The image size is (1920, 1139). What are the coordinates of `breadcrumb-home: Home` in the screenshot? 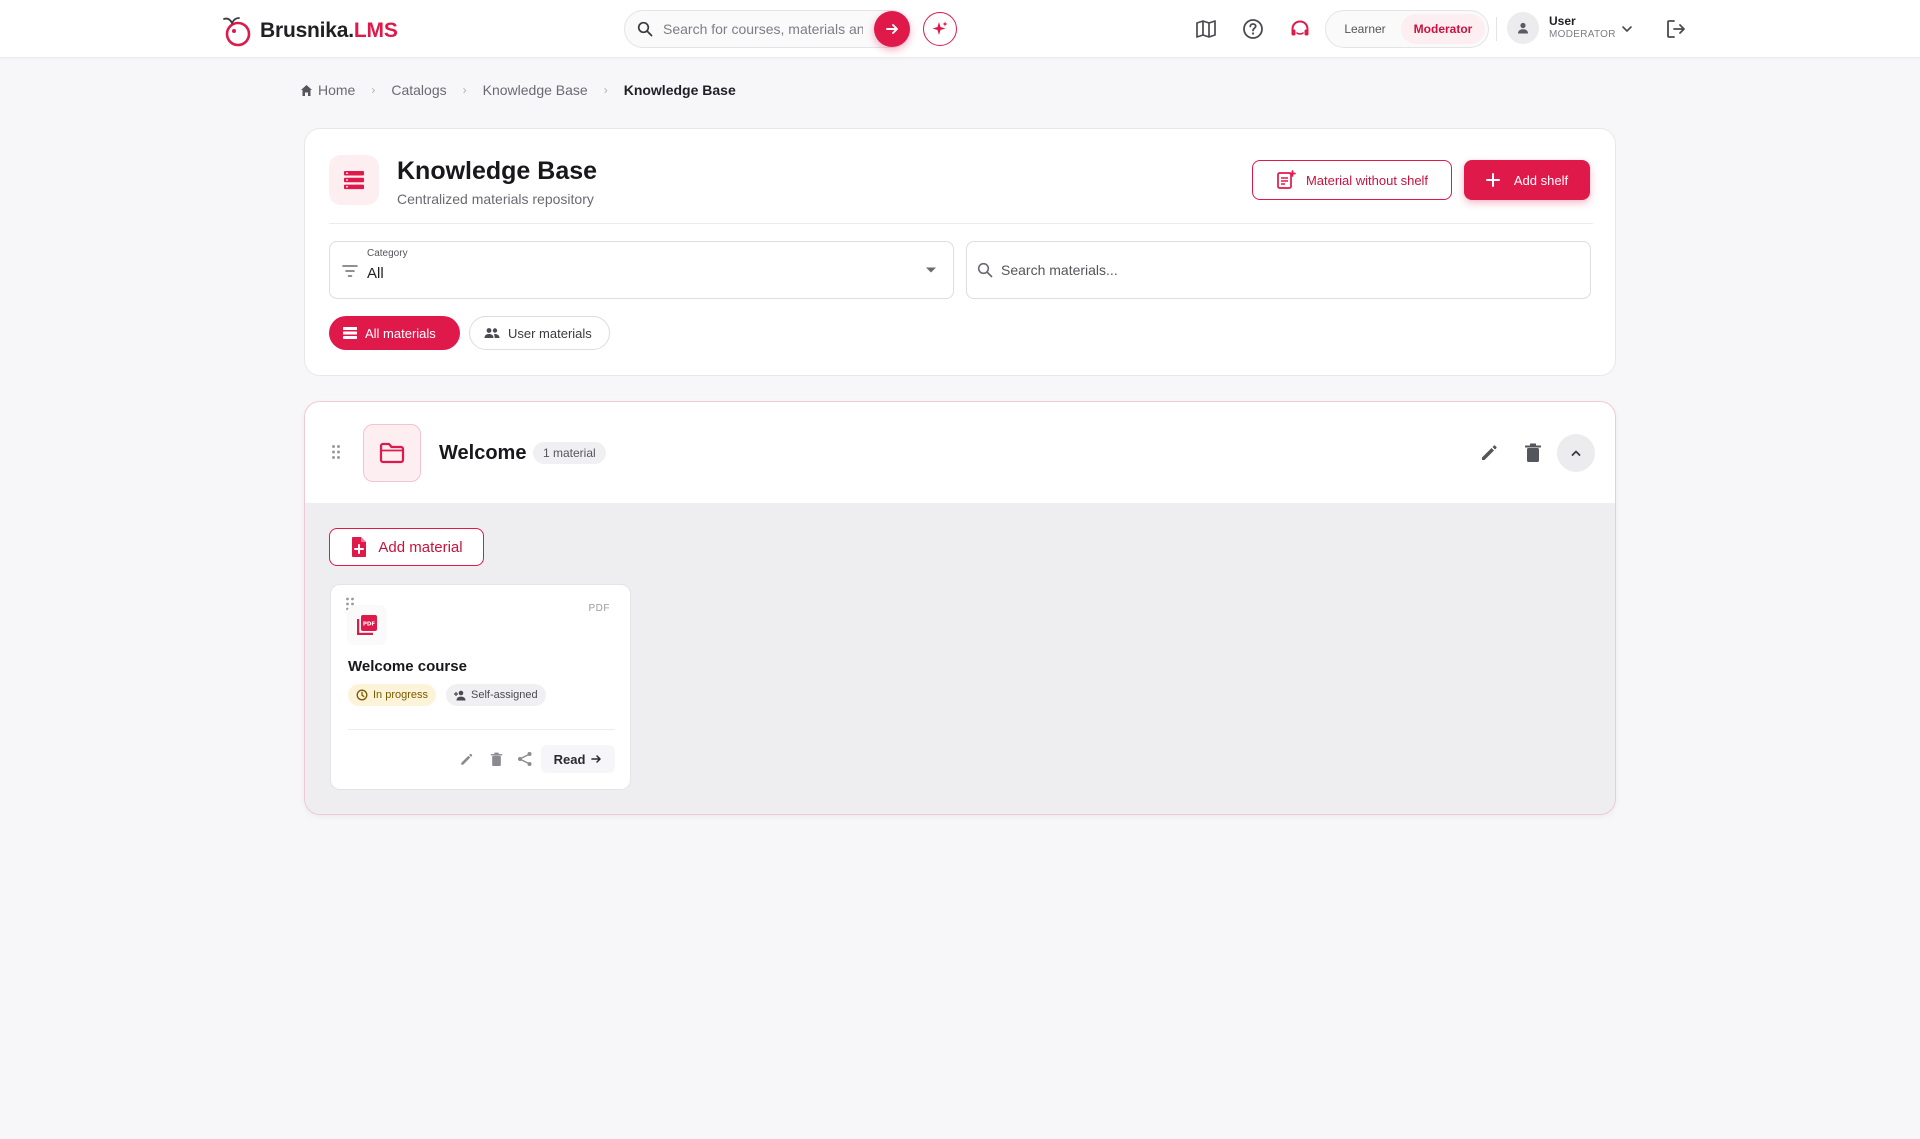 It's located at (327, 90).